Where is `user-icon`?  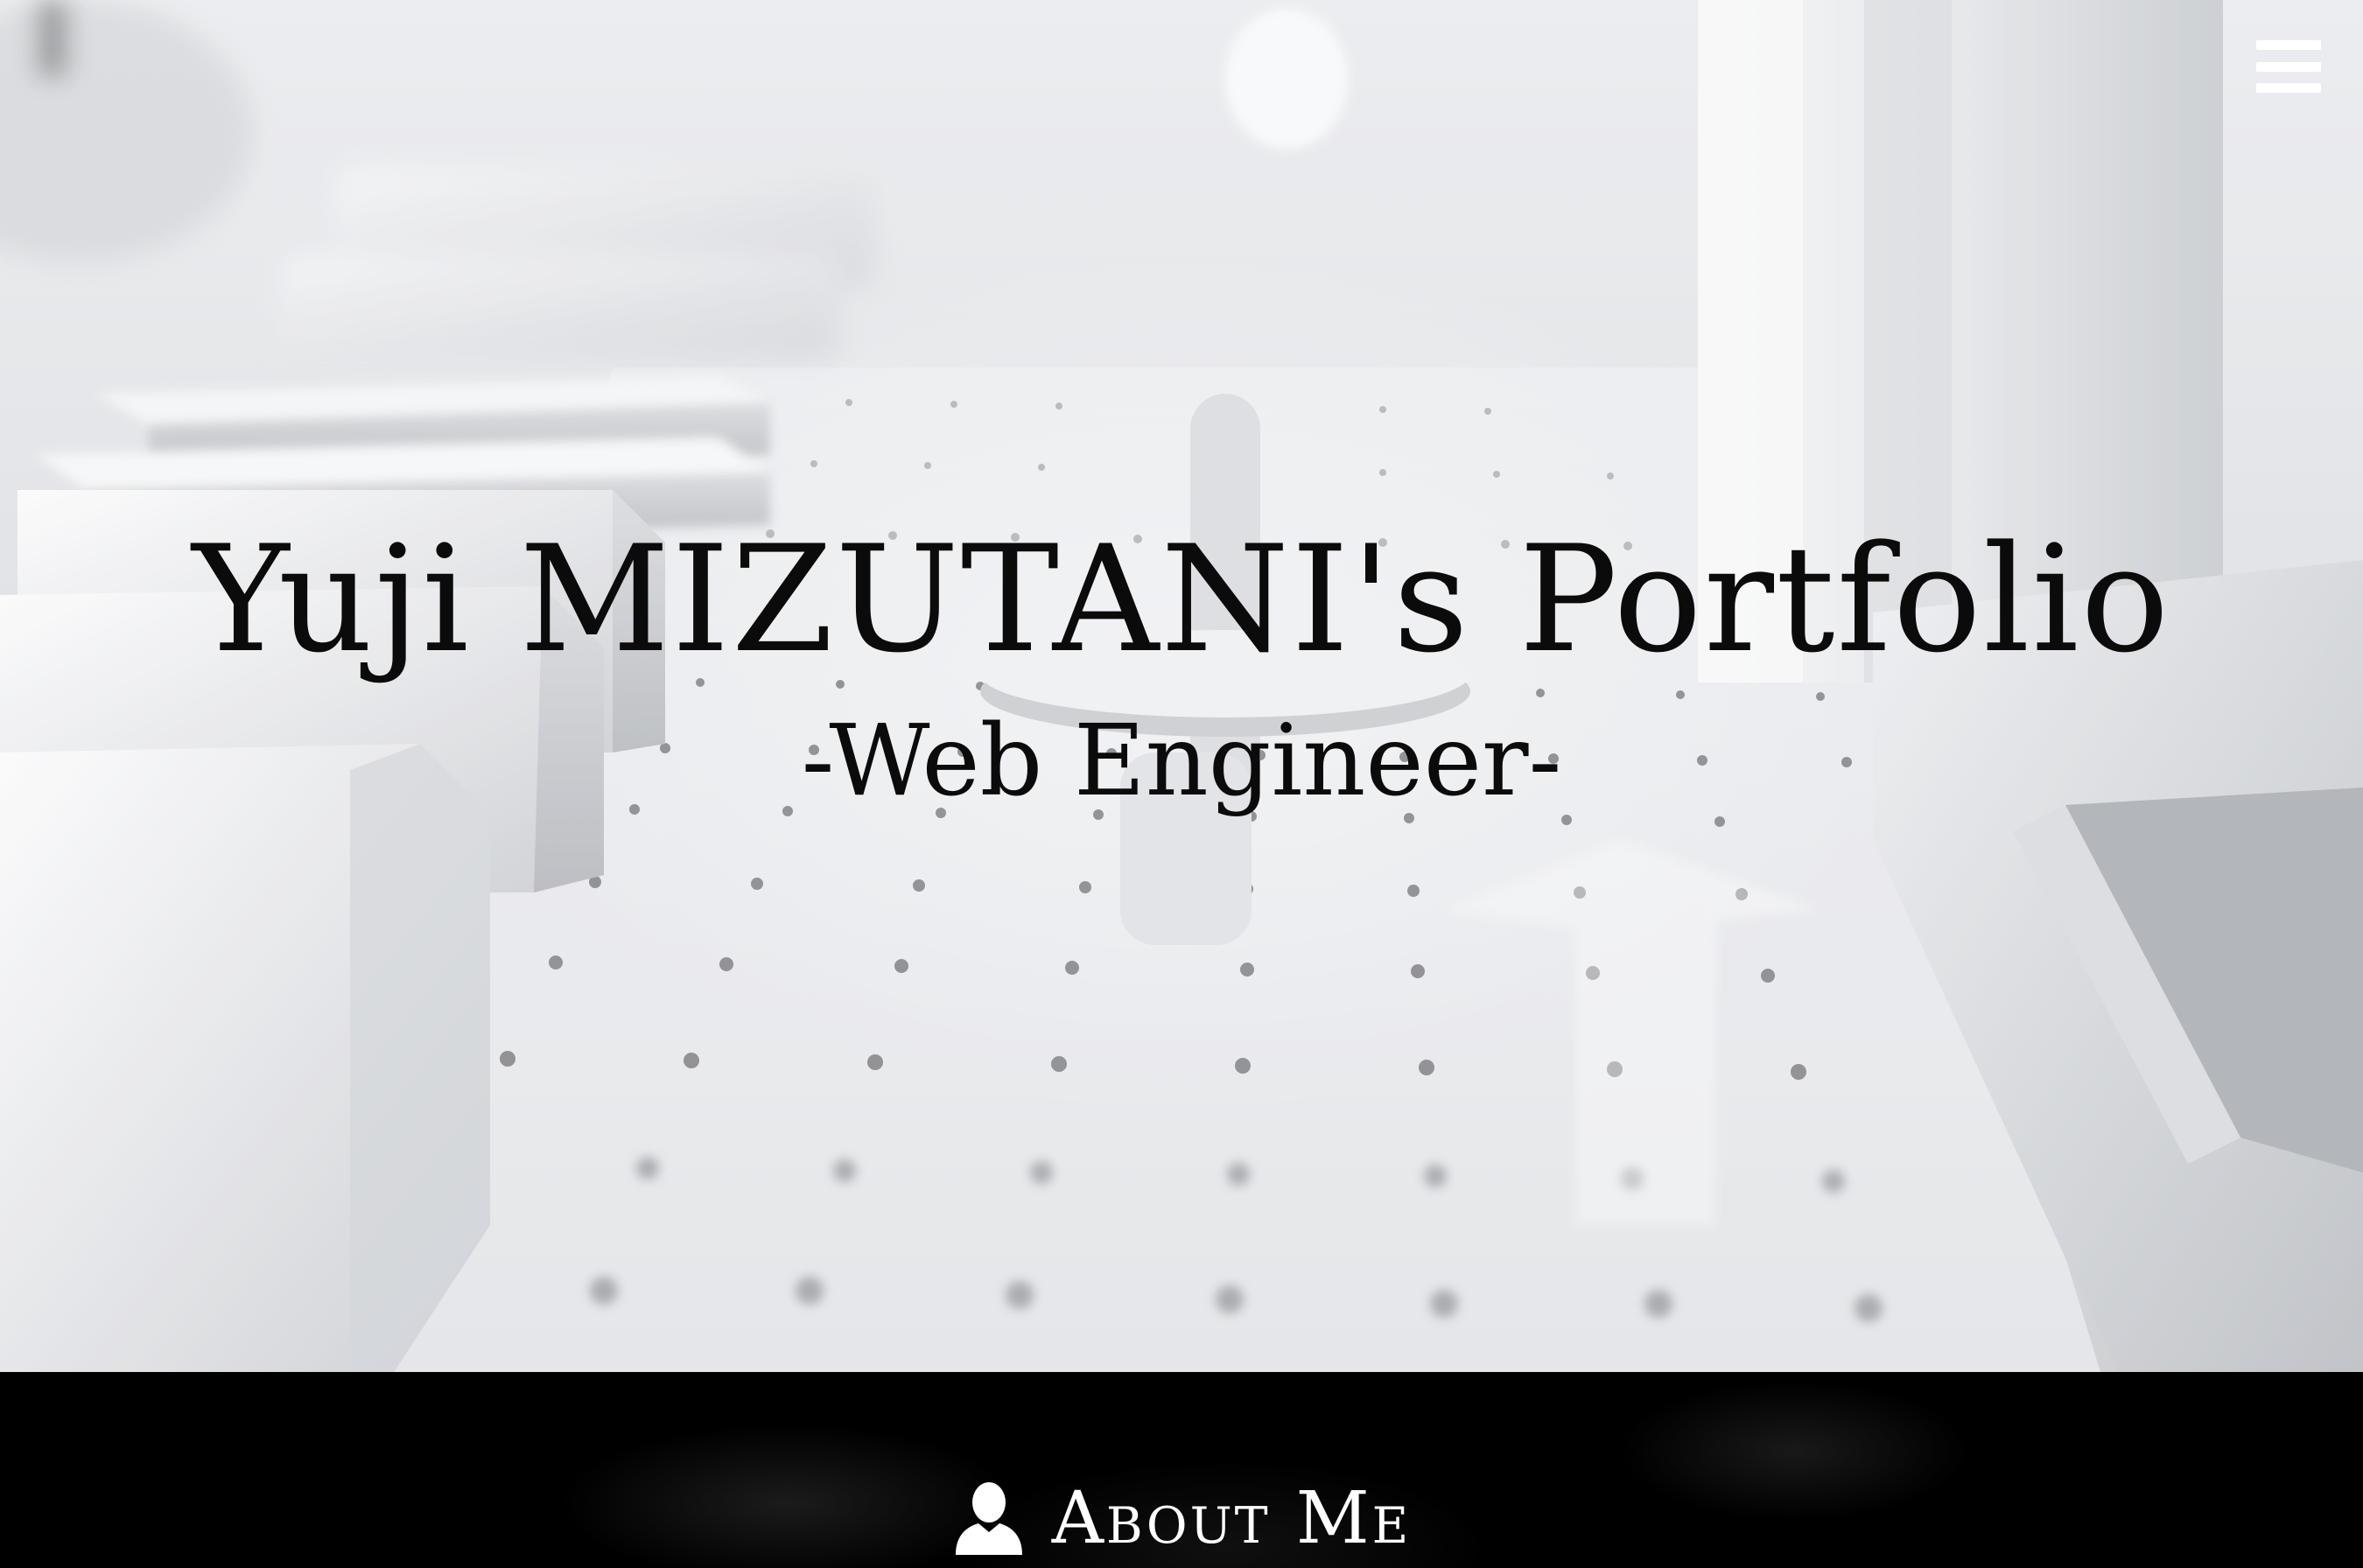
user-icon is located at coordinates (988, 1518).